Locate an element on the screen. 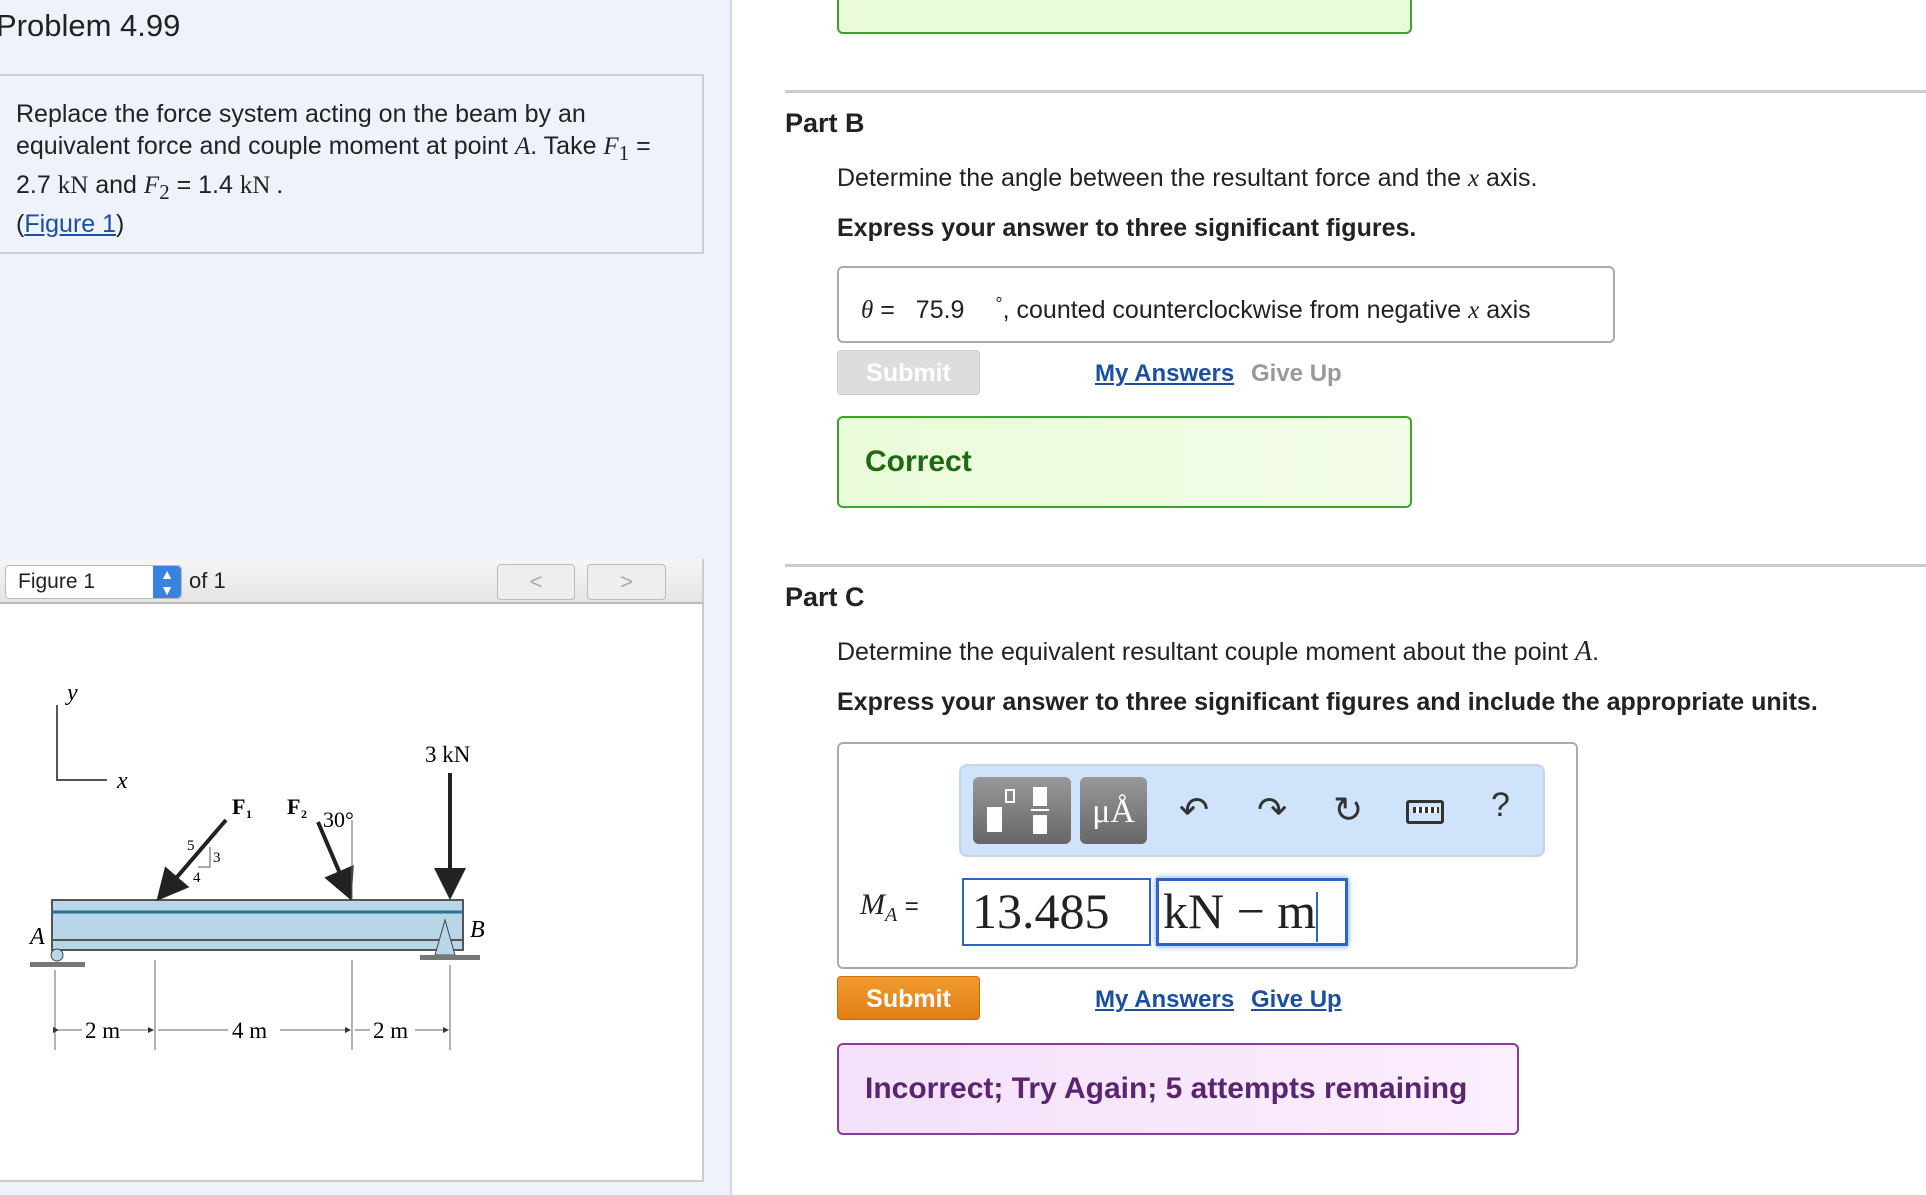  mu-angstrom-icon: μÅ is located at coordinates (1113, 811).